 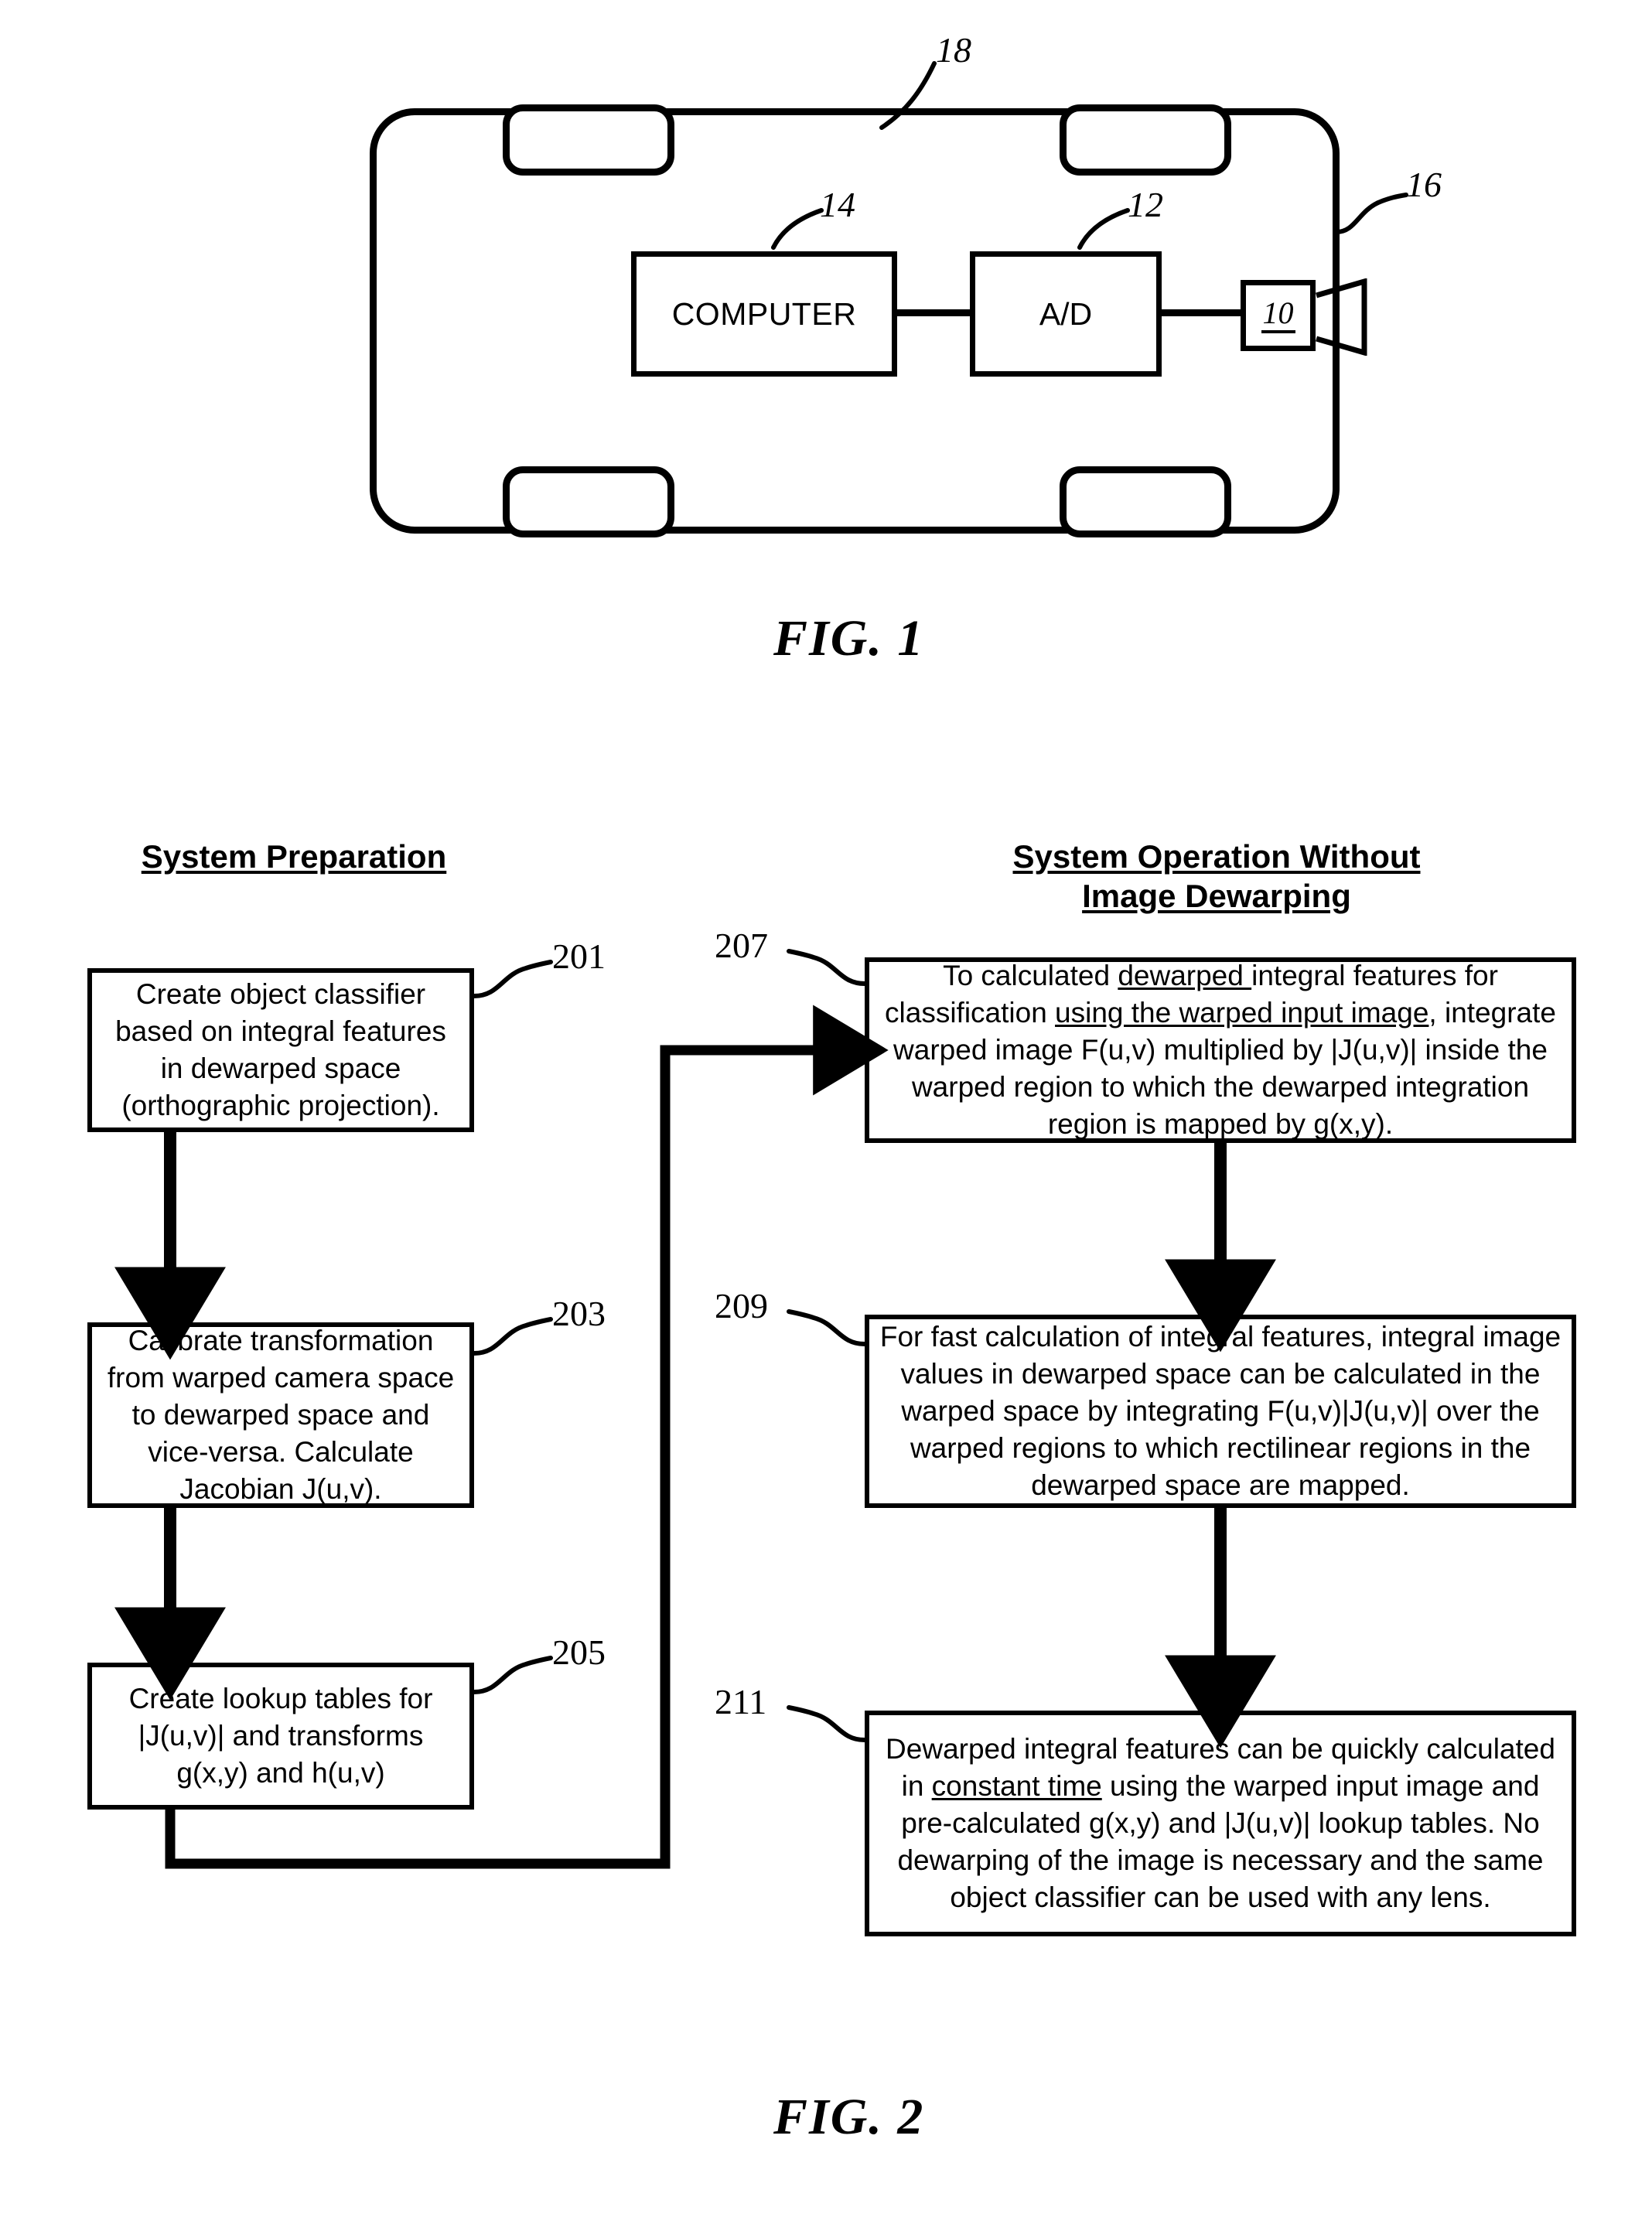 I want to click on callout-14: 14, so click(x=837, y=204).